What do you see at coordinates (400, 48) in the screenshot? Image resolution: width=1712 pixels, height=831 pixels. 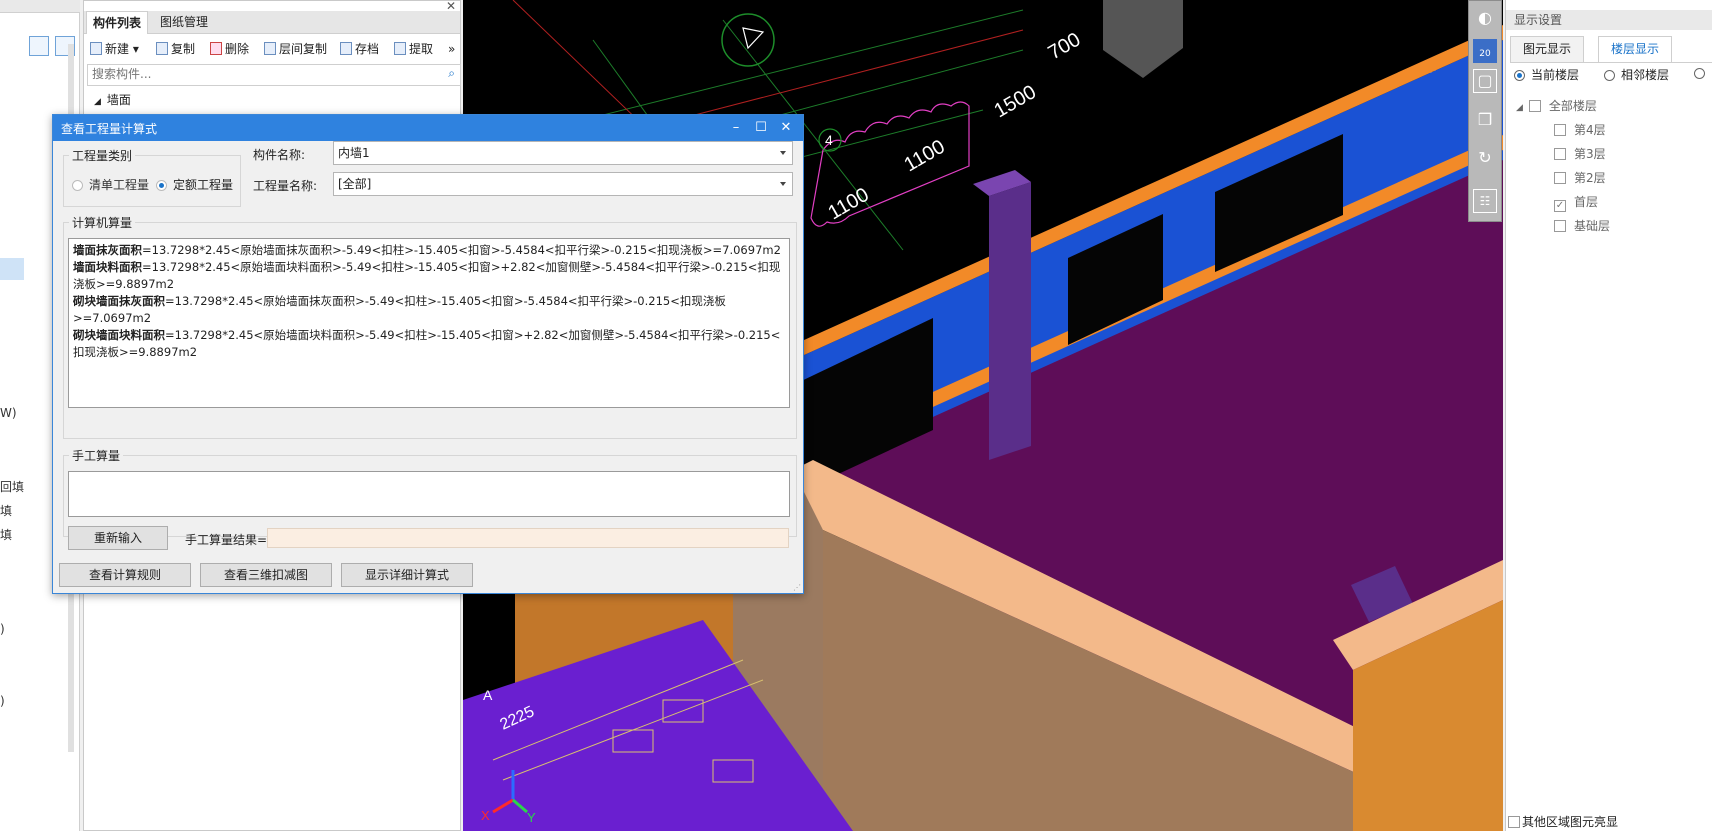 I see `extract-icon` at bounding box center [400, 48].